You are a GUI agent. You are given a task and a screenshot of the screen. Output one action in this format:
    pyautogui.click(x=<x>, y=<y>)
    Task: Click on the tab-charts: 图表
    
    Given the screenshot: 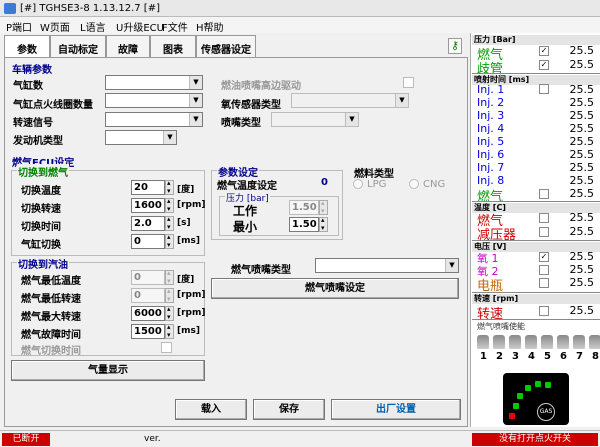 What is the action you would take?
    pyautogui.click(x=173, y=46)
    